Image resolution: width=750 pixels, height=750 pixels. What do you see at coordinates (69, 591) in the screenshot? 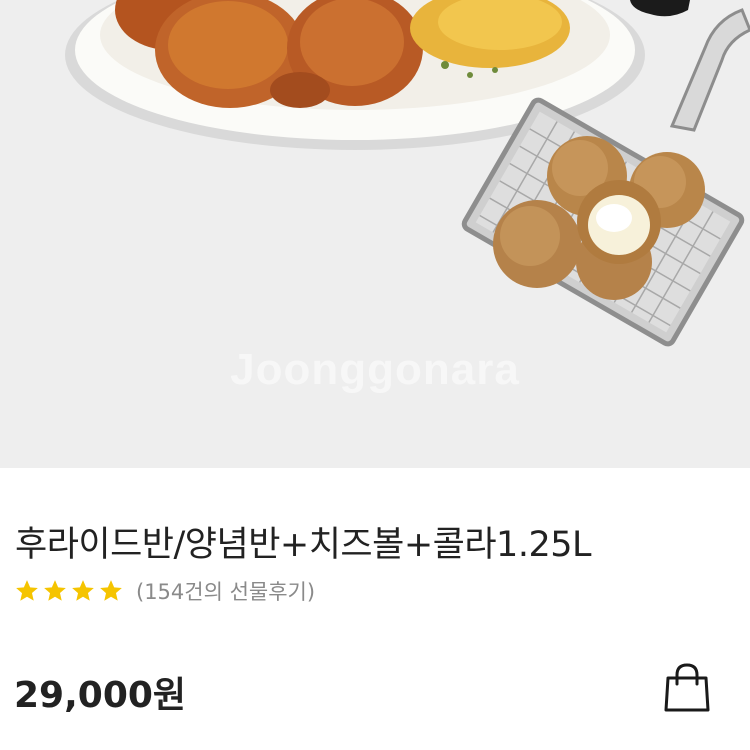
I see `star-rating` at bounding box center [69, 591].